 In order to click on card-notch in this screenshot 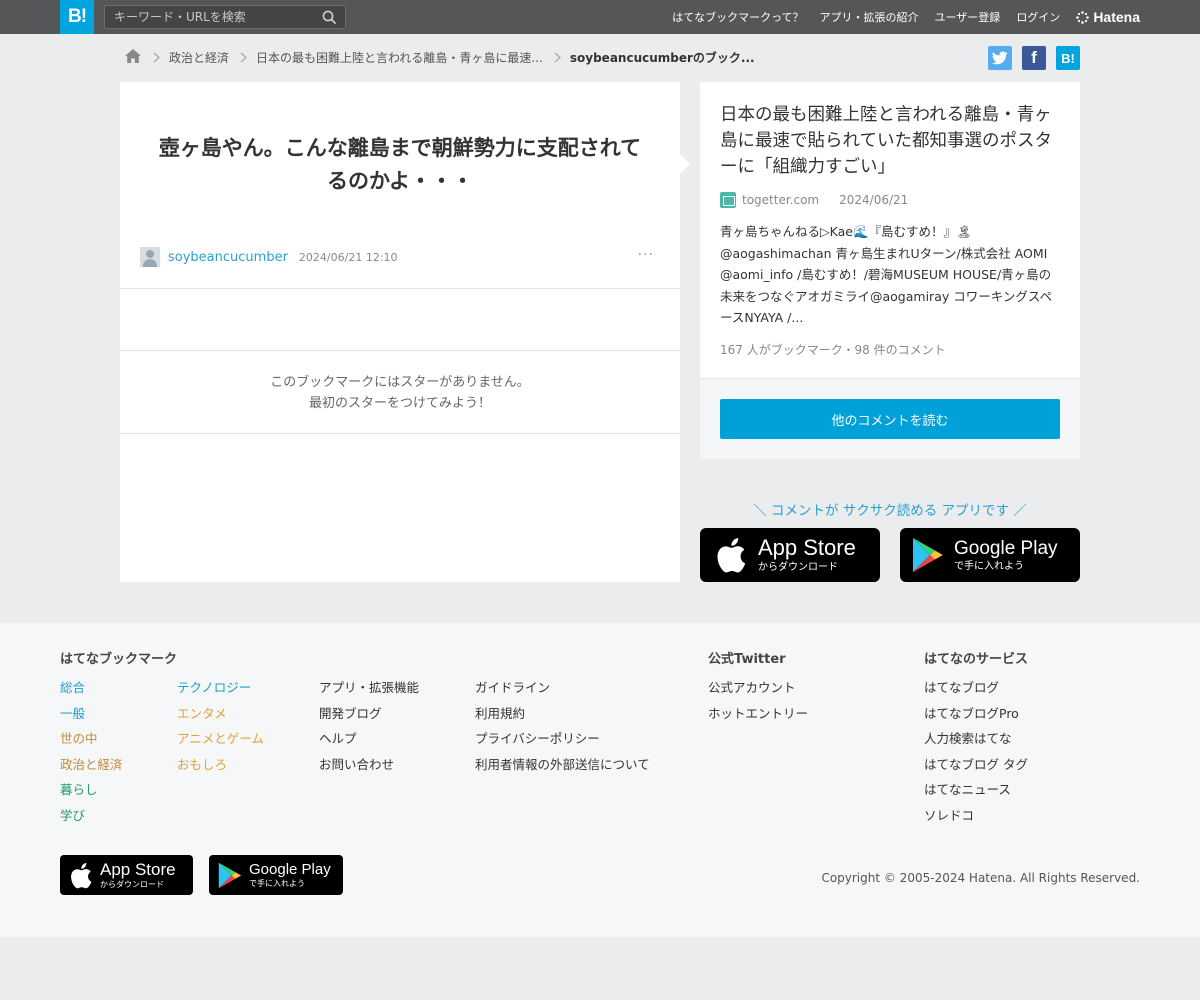, I will do `click(685, 164)`.